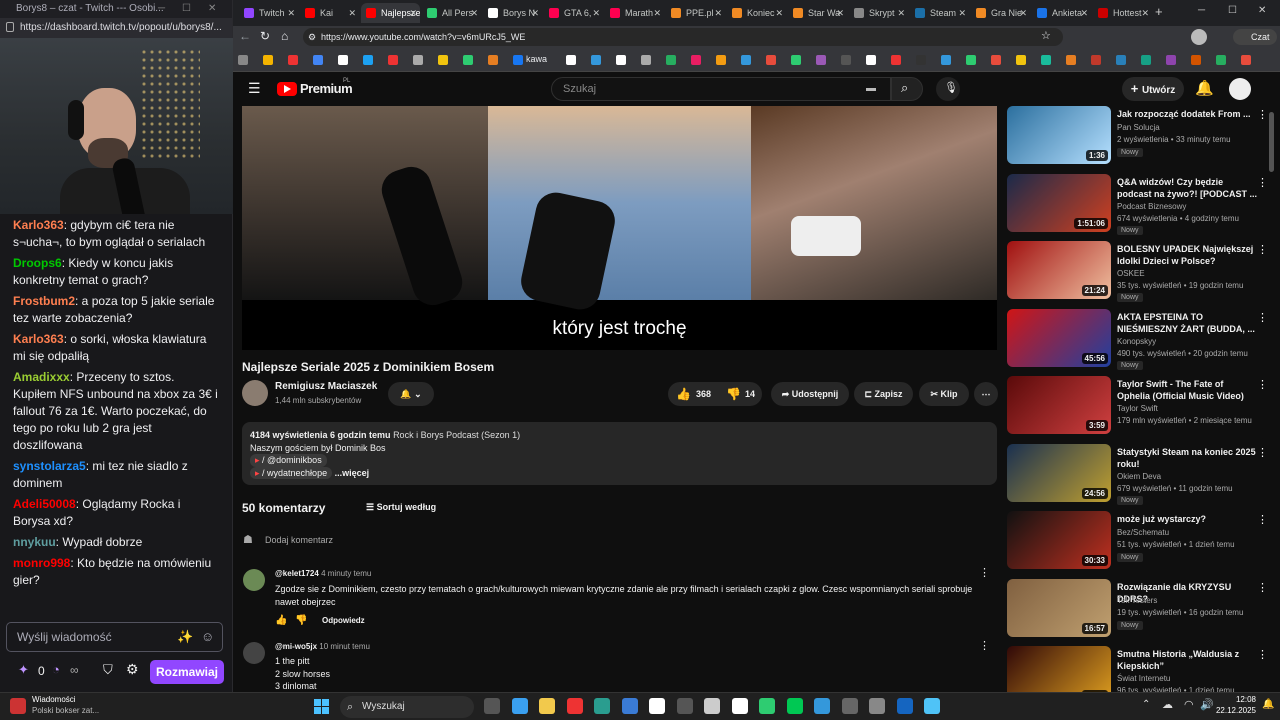 The width and height of the screenshot is (1280, 720). I want to click on video-thumbnail: 24:56, so click(1059, 472).